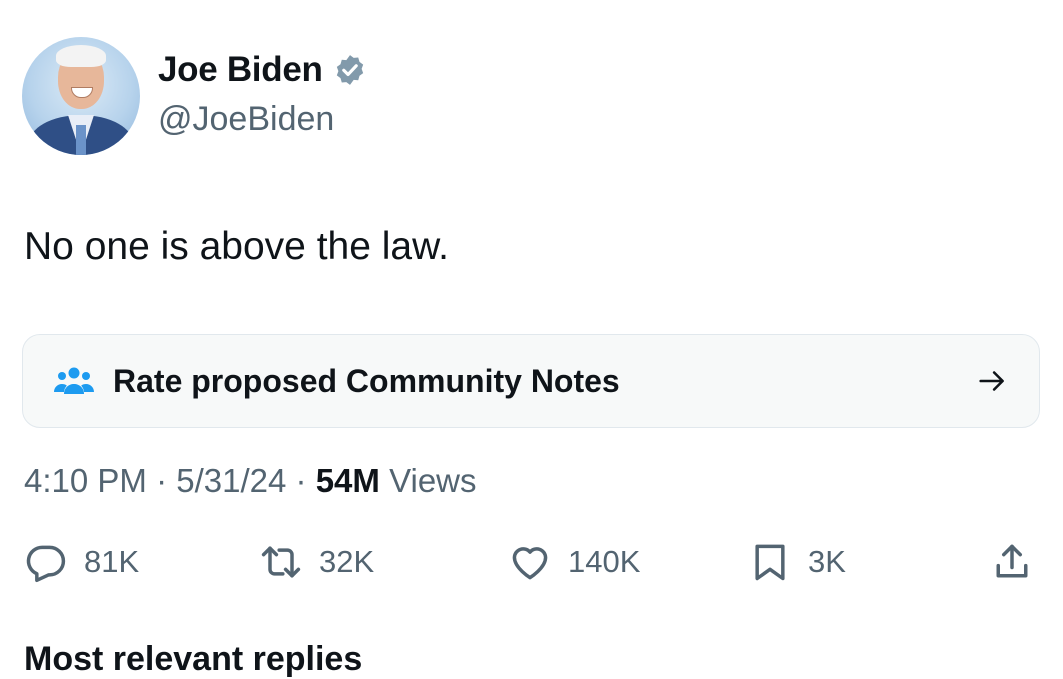 This screenshot has height=679, width=1063. I want to click on reply-icon, so click(46, 564).